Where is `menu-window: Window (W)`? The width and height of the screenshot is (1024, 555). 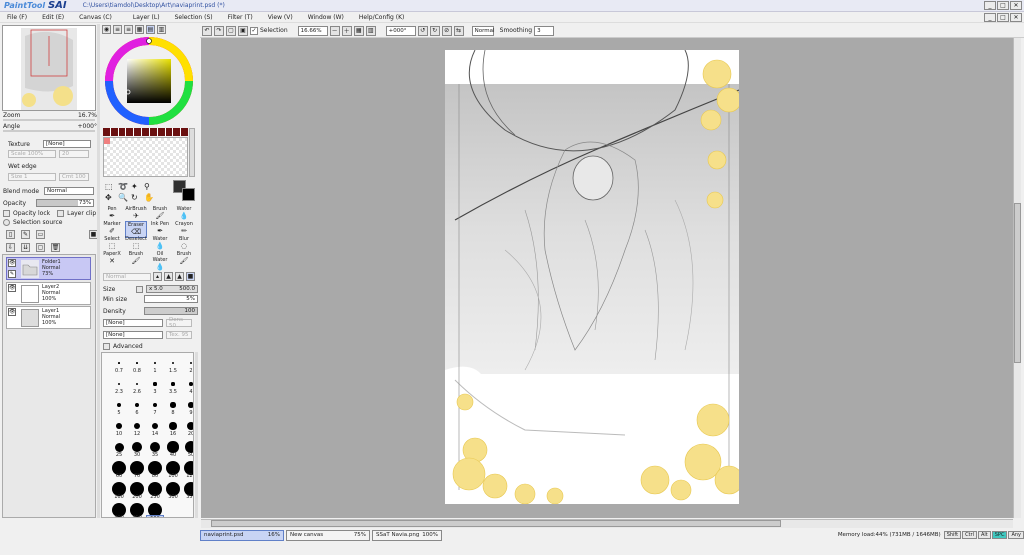 menu-window: Window (W) is located at coordinates (326, 17).